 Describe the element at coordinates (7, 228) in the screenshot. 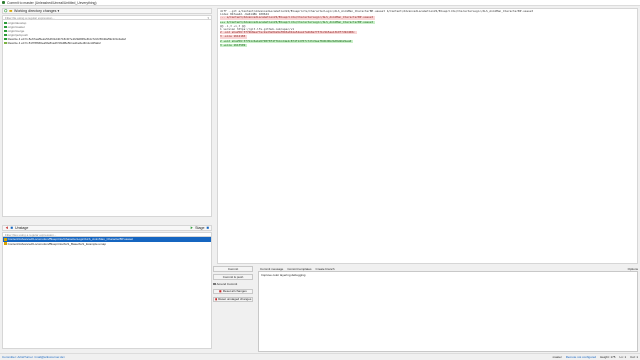

I see `unstage-icon` at that location.